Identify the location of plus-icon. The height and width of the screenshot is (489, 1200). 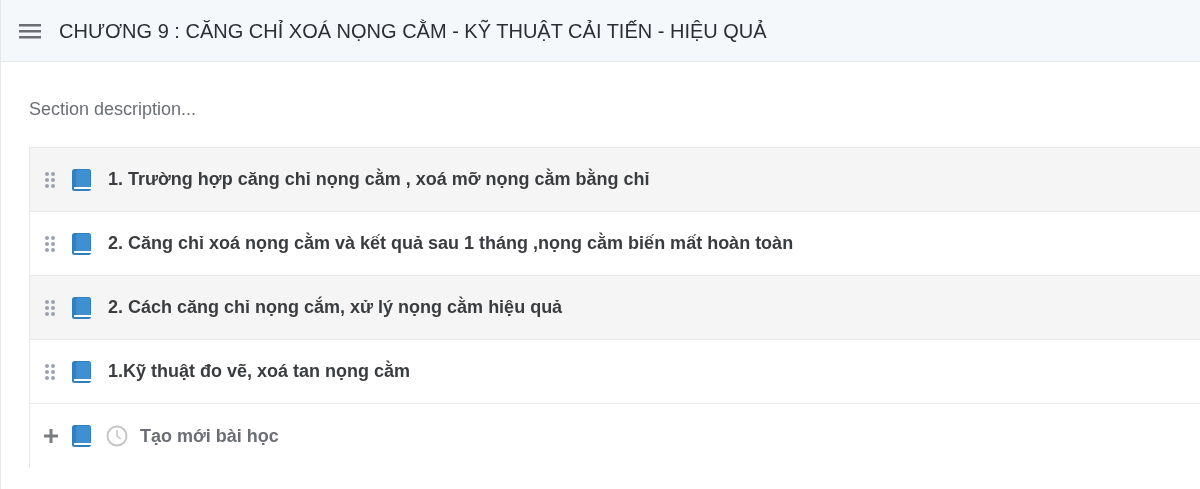
(51, 436).